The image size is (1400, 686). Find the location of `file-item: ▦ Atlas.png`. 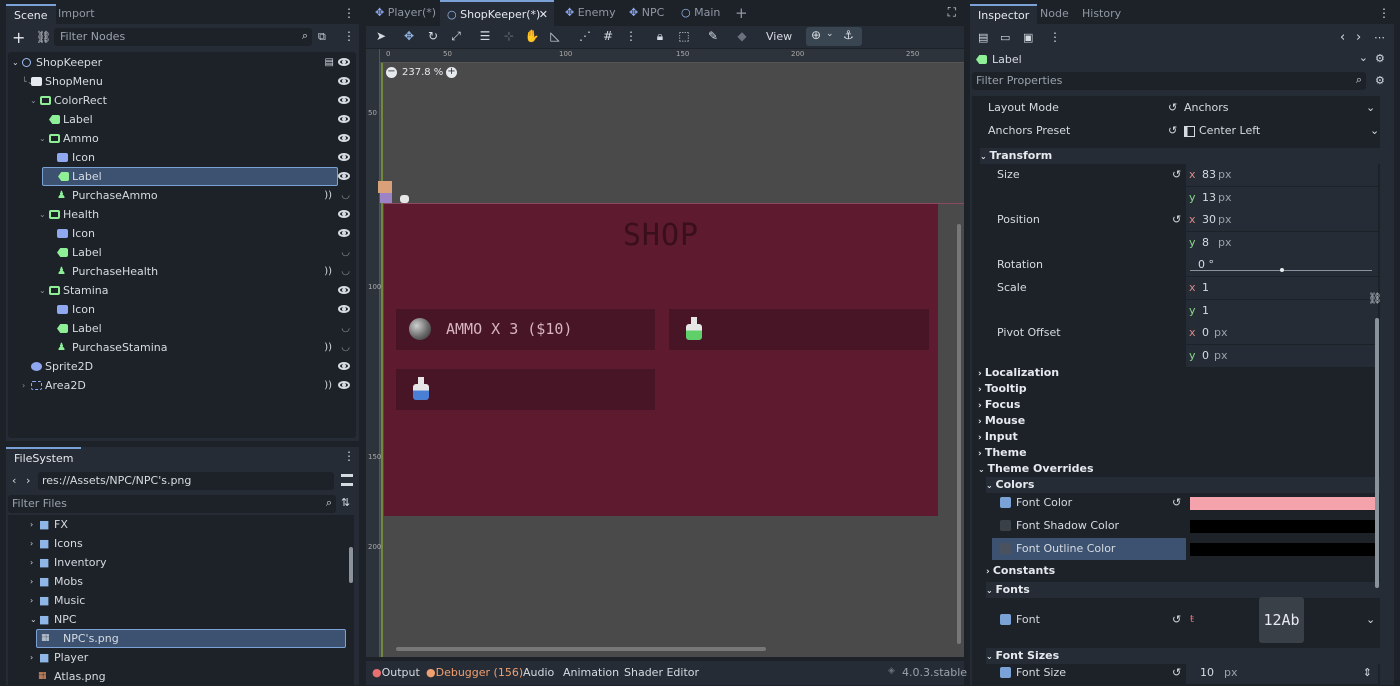

file-item: ▦ Atlas.png is located at coordinates (181, 676).